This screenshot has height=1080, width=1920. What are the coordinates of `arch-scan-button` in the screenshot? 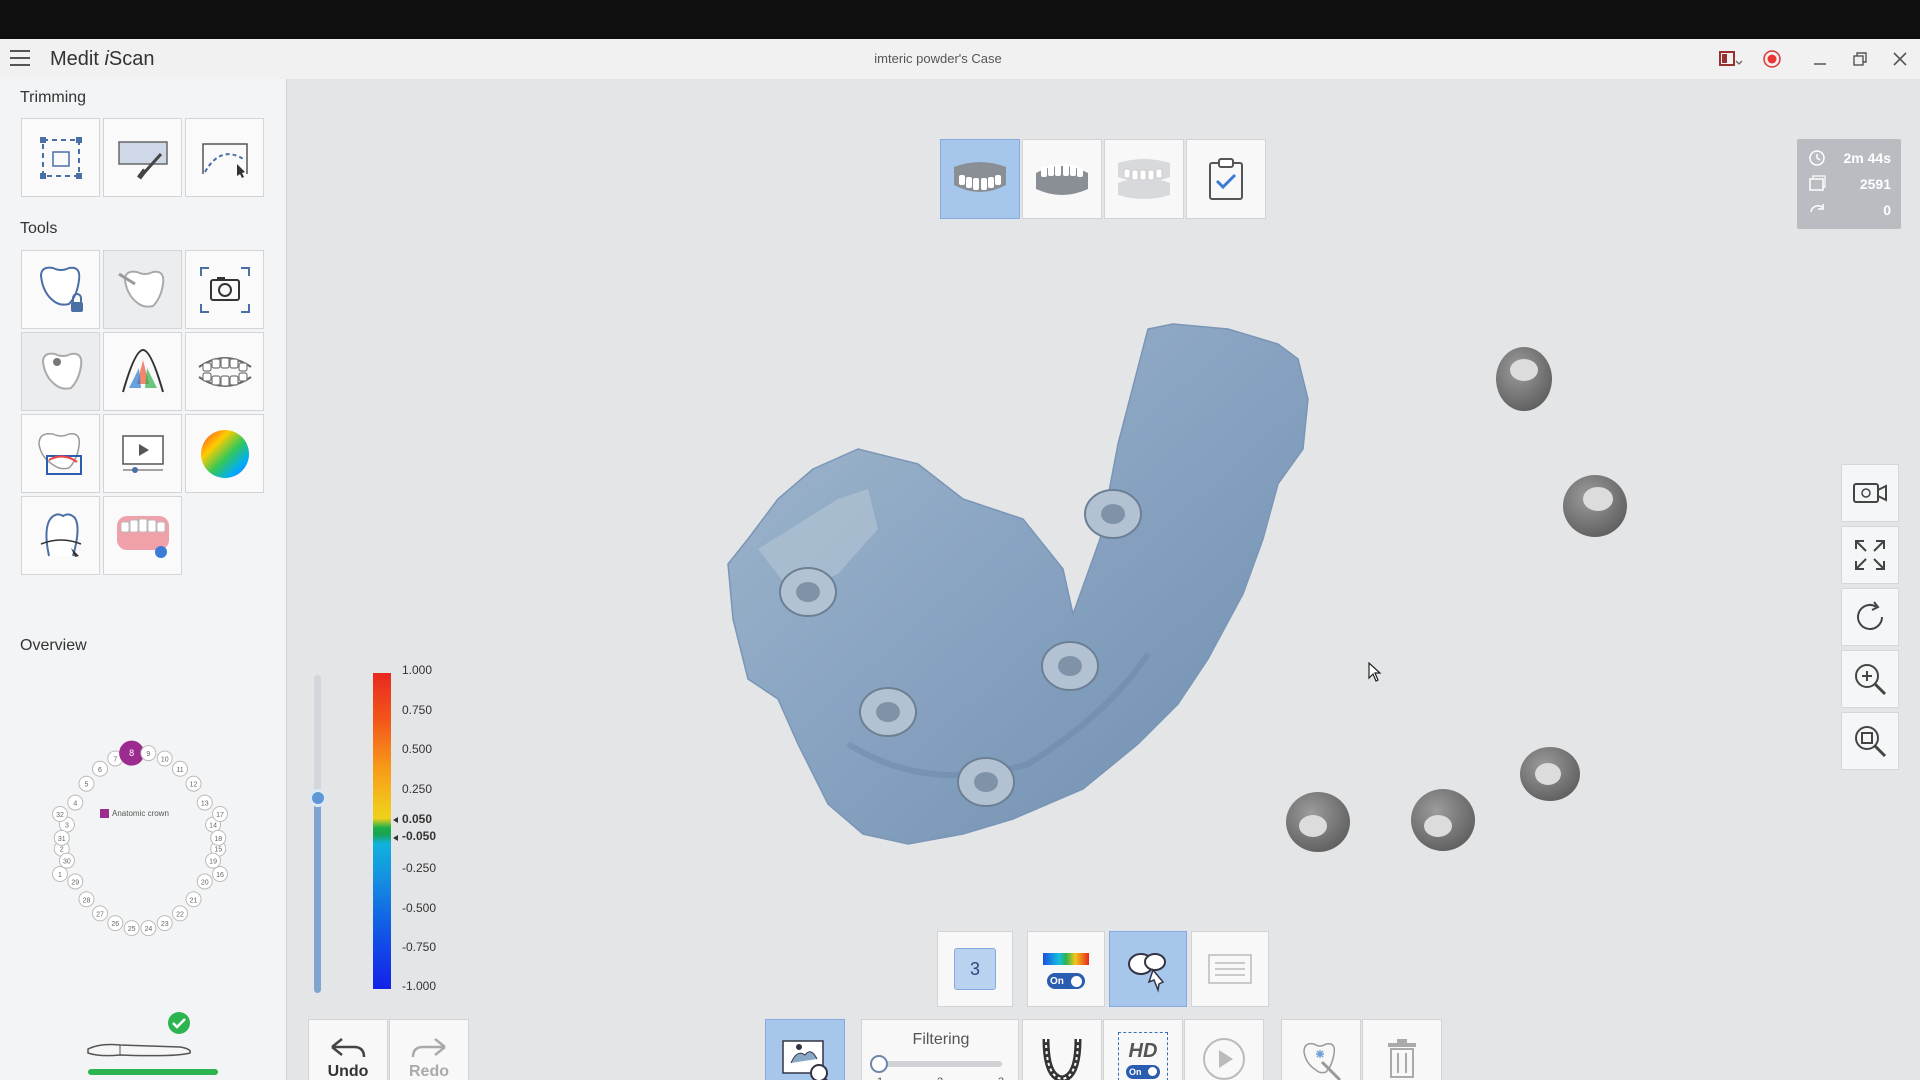 It's located at (1062, 1049).